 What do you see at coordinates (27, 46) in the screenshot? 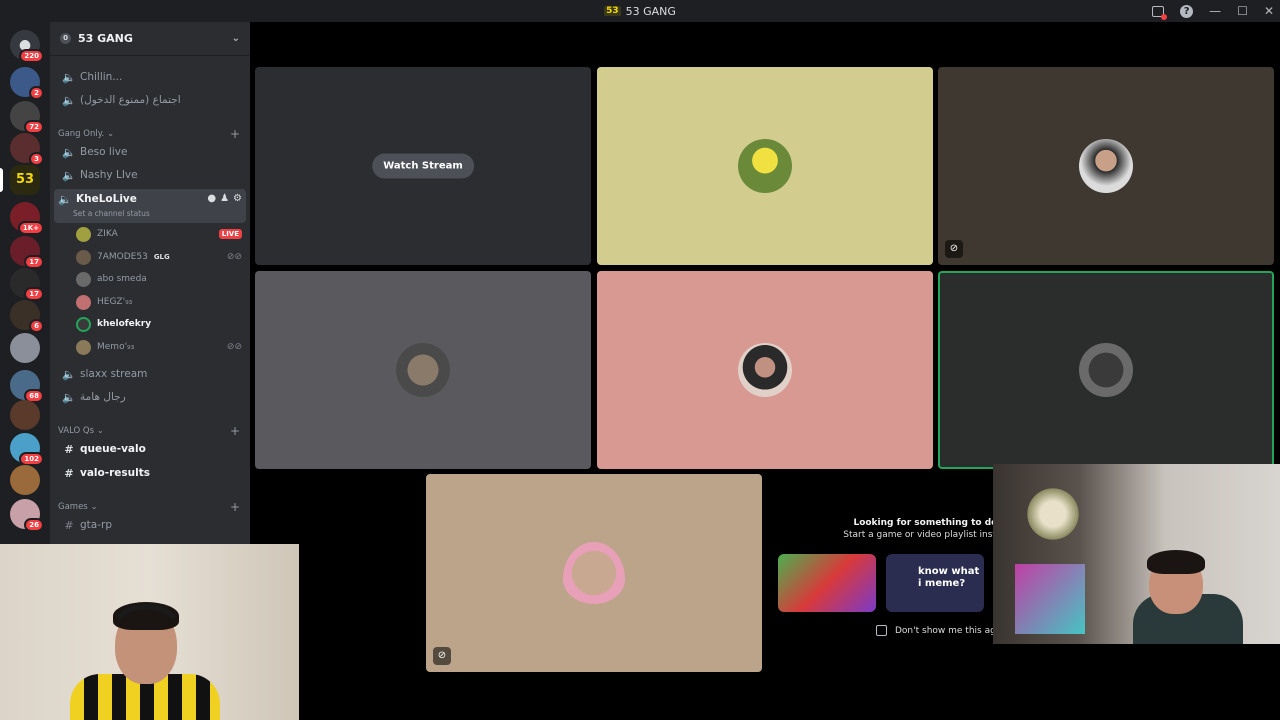
I see `guild-home: ● 220` at bounding box center [27, 46].